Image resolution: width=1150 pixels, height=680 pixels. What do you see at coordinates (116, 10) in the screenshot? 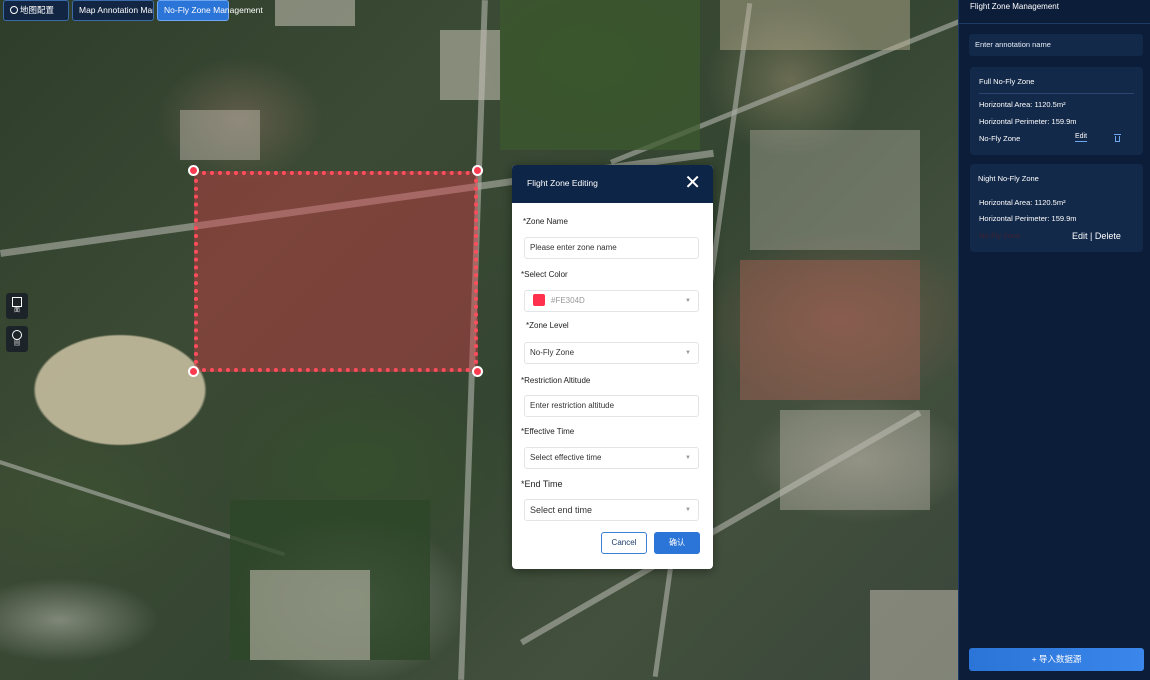
I see `tab-label: Map Annotation Management` at bounding box center [116, 10].